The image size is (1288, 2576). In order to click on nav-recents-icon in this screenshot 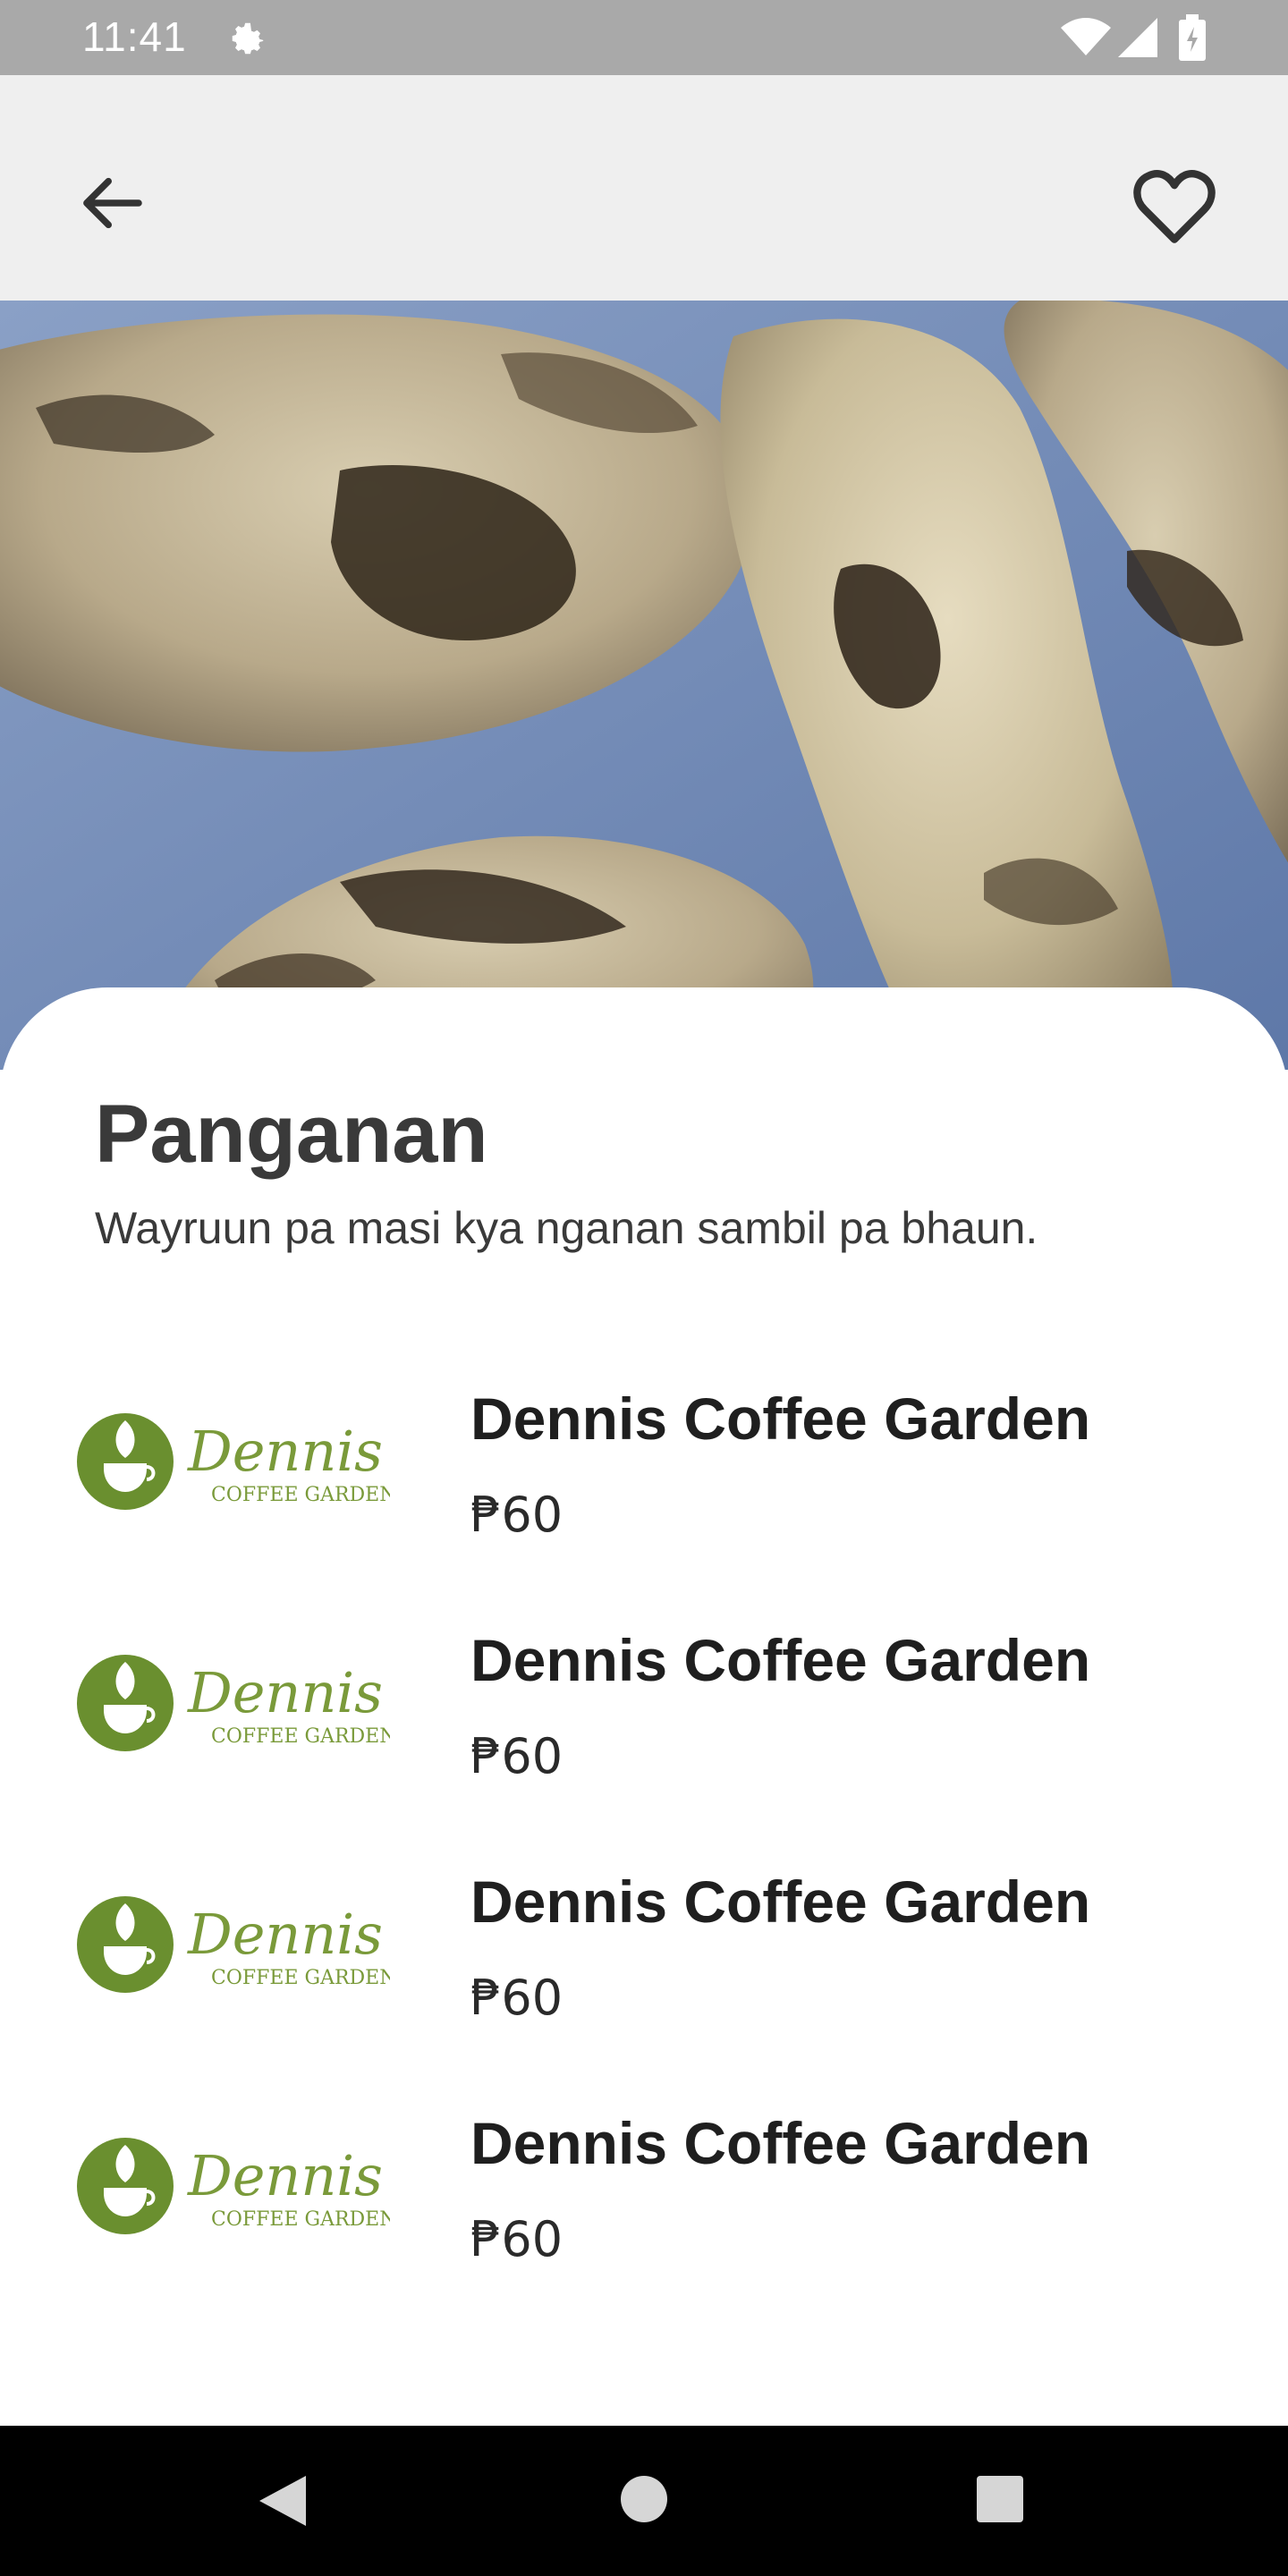, I will do `click(1000, 2499)`.